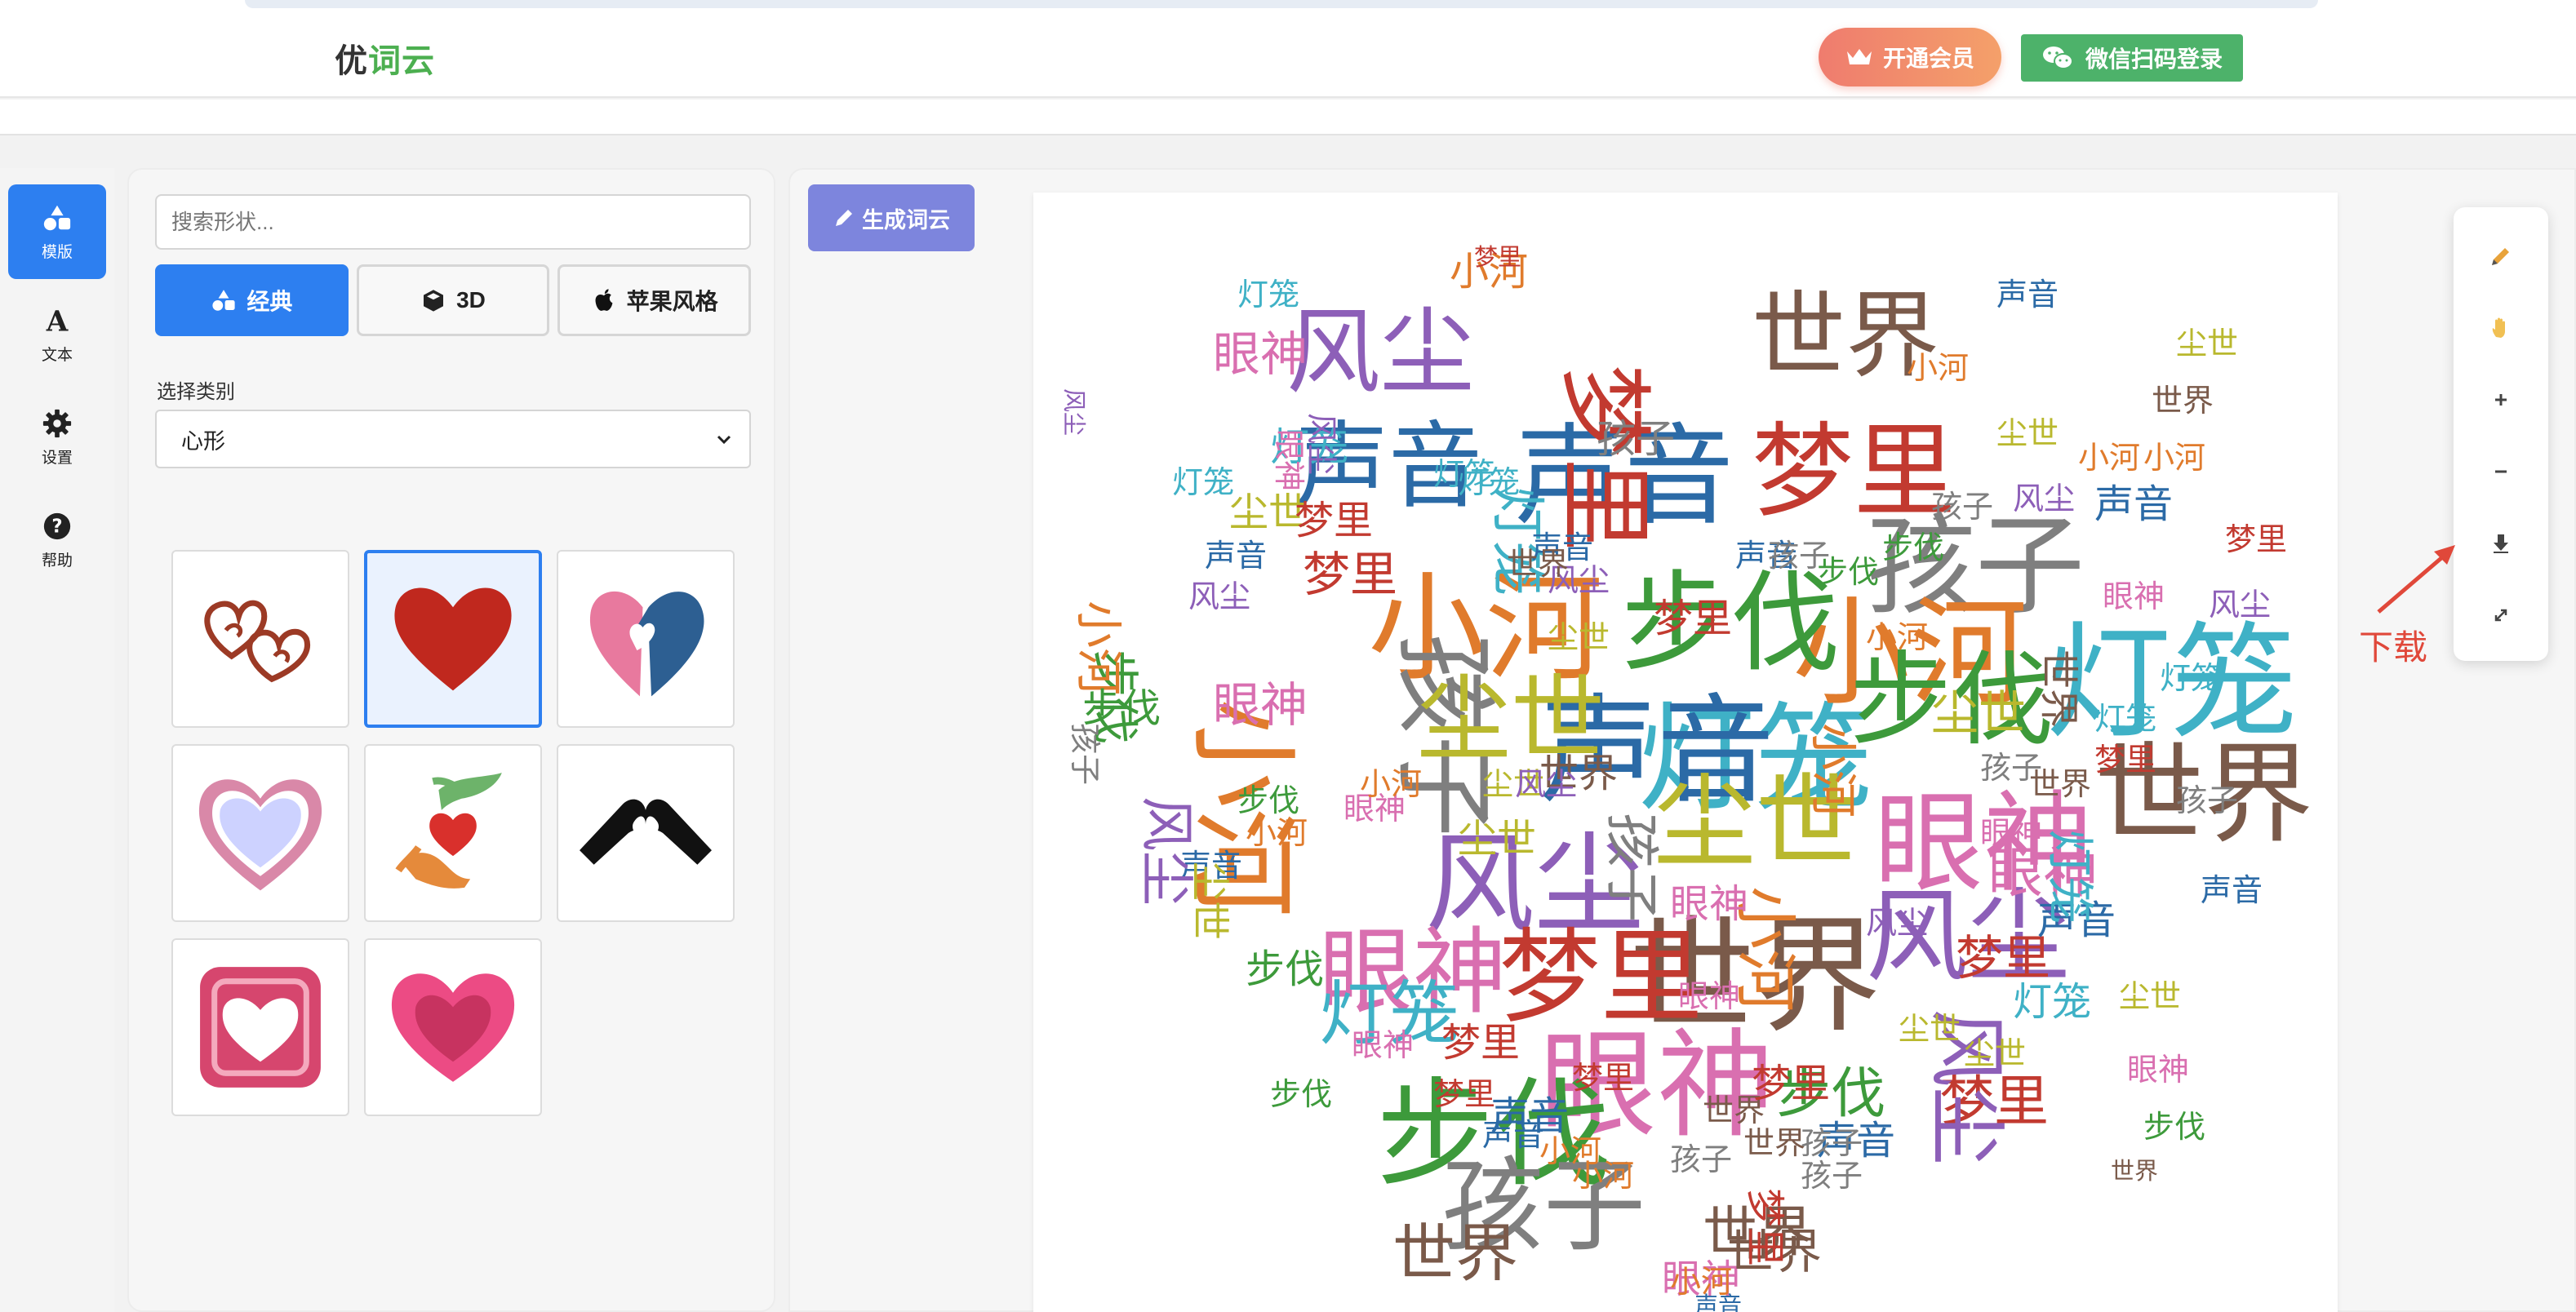 The width and height of the screenshot is (2576, 1312). Describe the element at coordinates (434, 301) in the screenshot. I see `cube-icon` at that location.